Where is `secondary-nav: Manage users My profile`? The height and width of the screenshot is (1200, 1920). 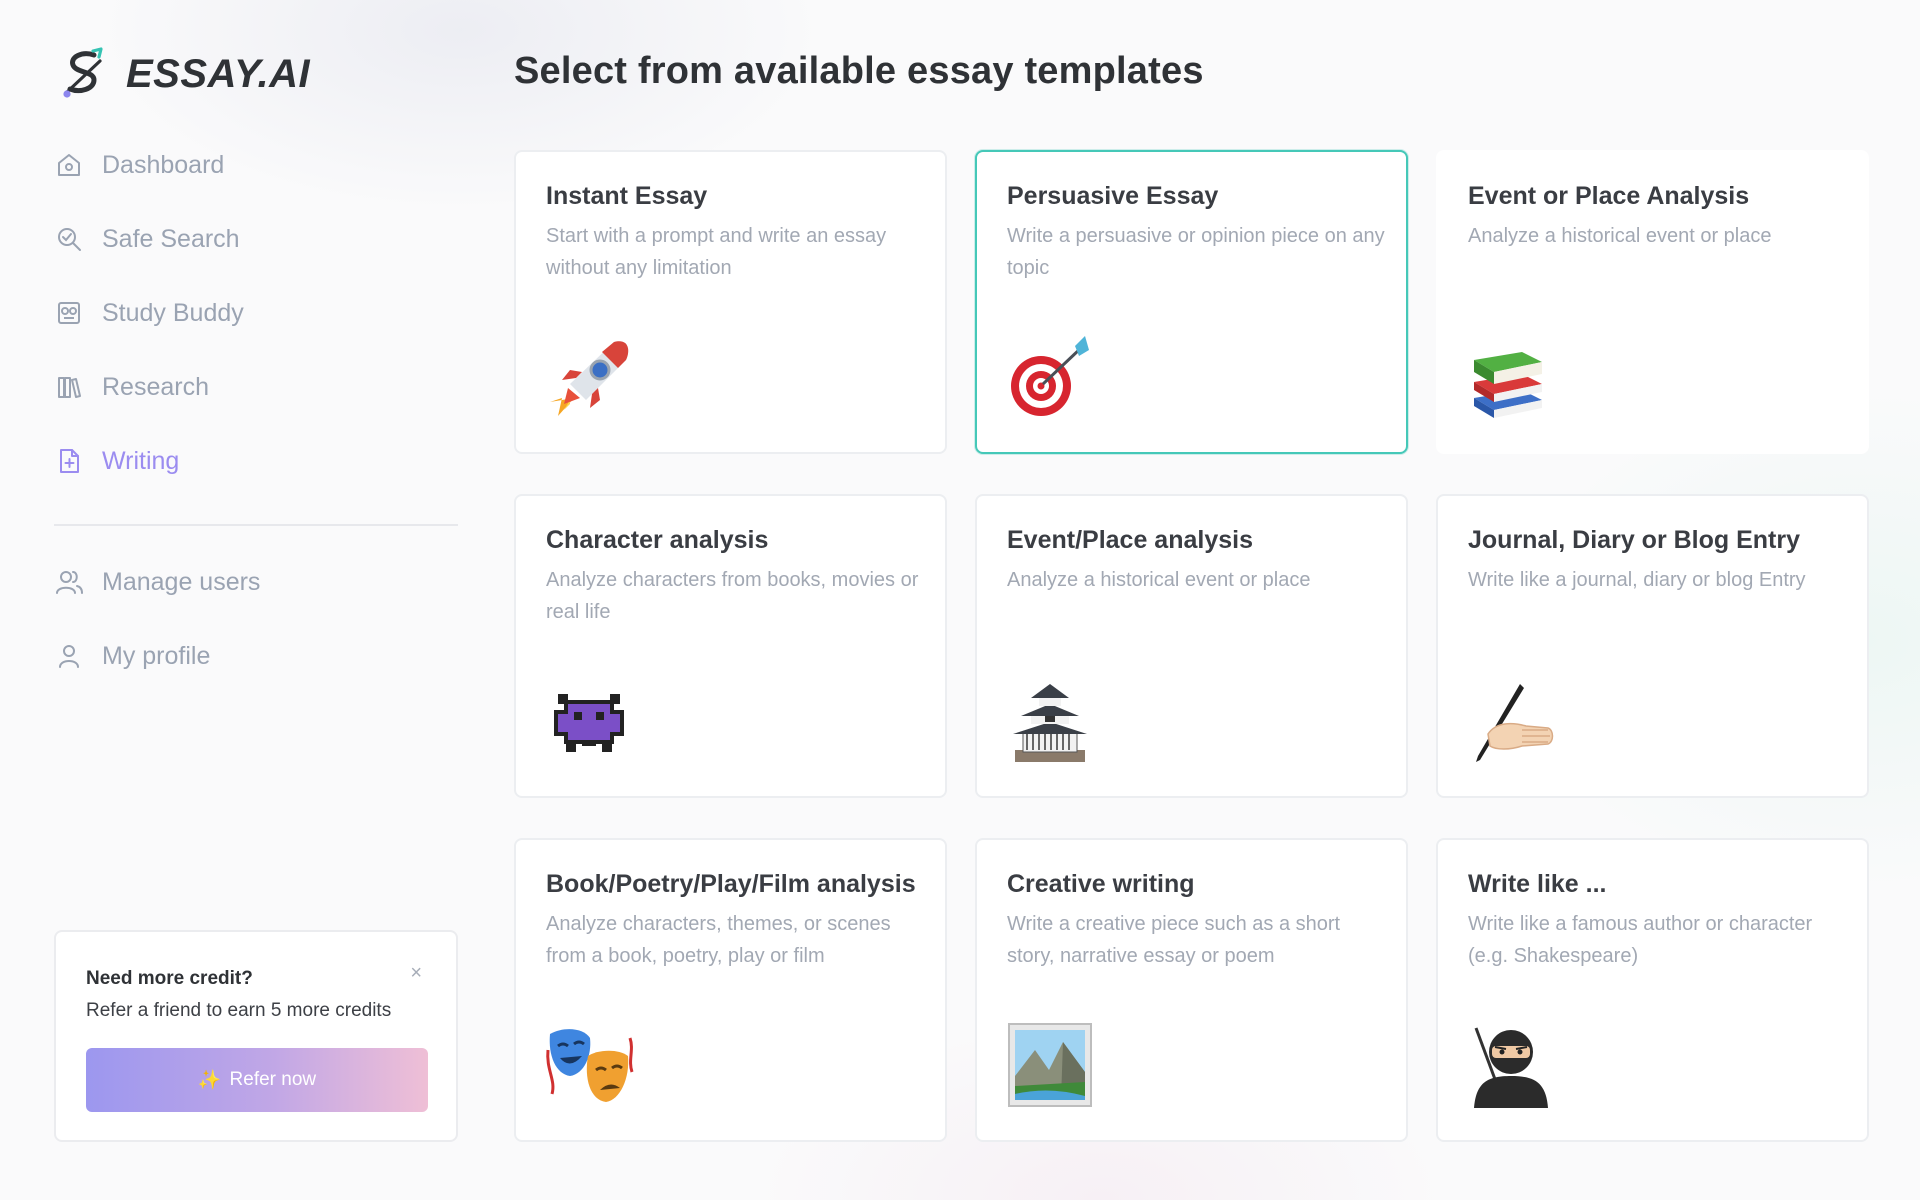
secondary-nav: Manage users My profile is located at coordinates (259, 631).